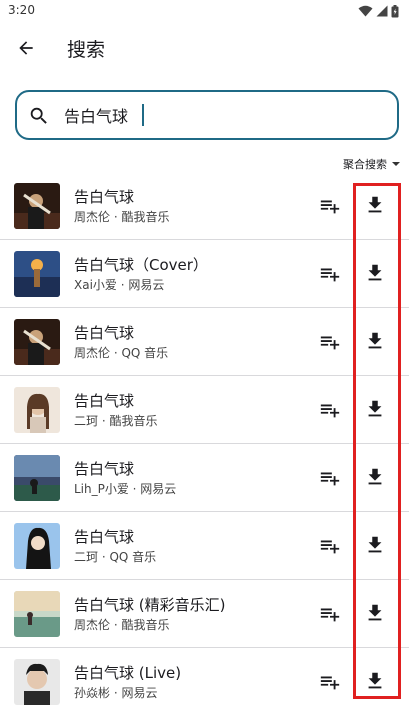  I want to click on wifi-icon, so click(365, 11).